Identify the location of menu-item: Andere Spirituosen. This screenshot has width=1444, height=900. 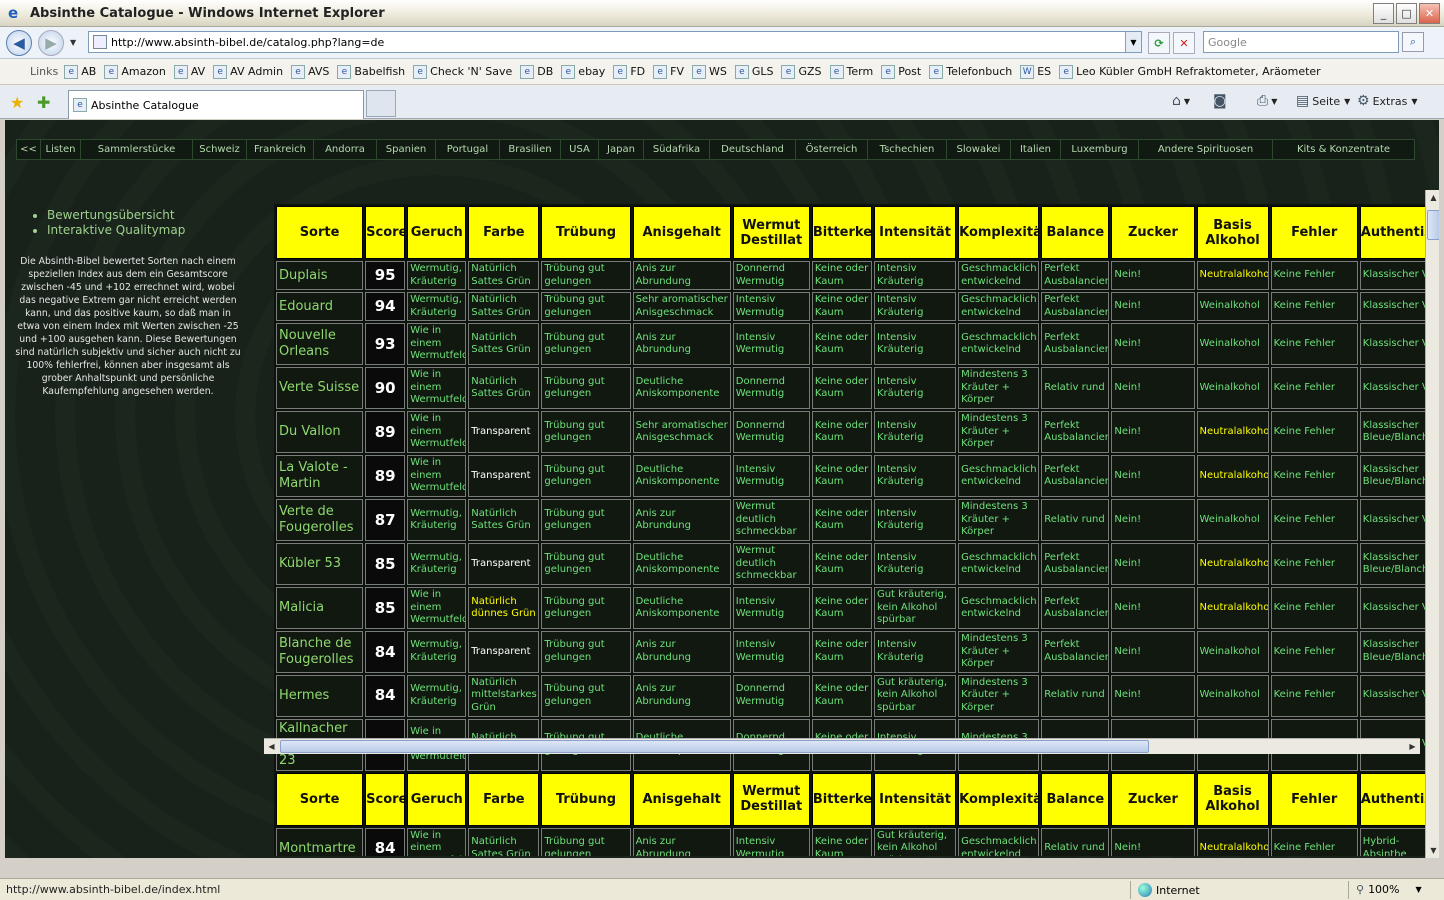
(1206, 149).